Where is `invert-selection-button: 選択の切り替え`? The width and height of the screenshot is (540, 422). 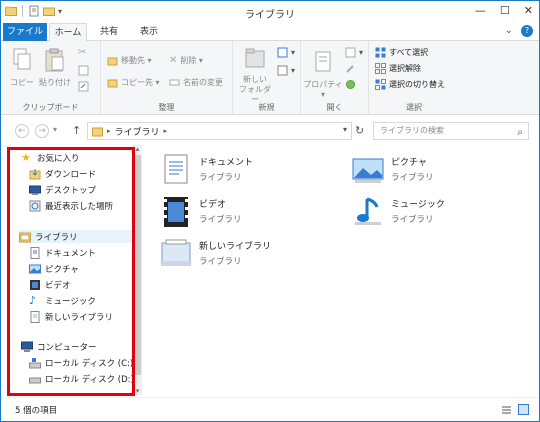 invert-selection-button: 選択の切り替え is located at coordinates (410, 84).